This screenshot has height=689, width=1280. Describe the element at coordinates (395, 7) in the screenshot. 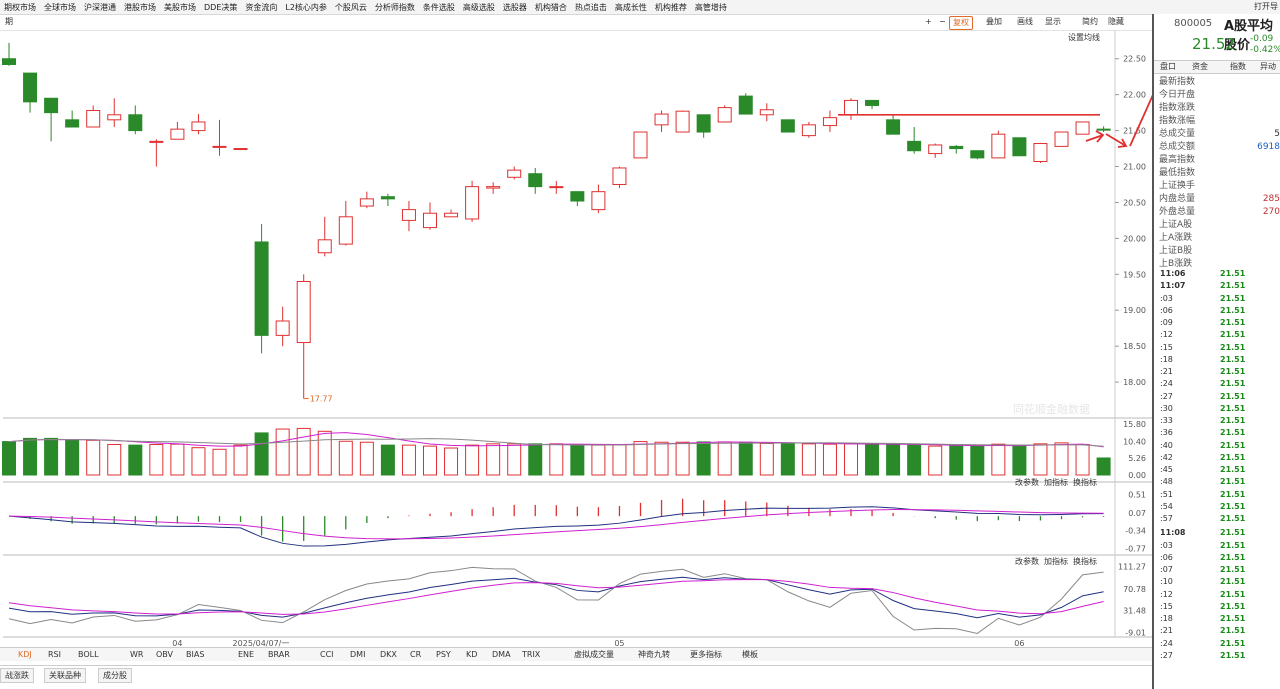

I see `nav-item: 分析师指数` at that location.